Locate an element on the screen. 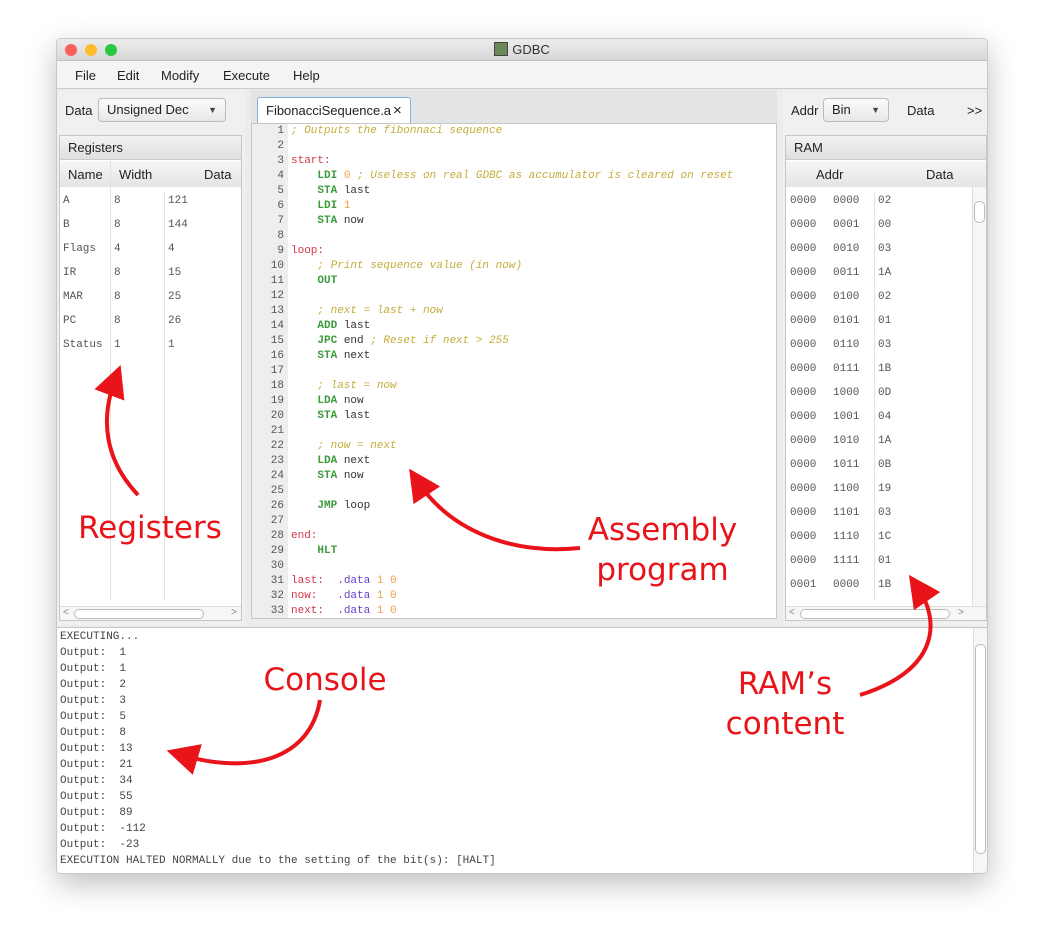 The image size is (1044, 949). annotation-registers: Registers is located at coordinates (150, 528).